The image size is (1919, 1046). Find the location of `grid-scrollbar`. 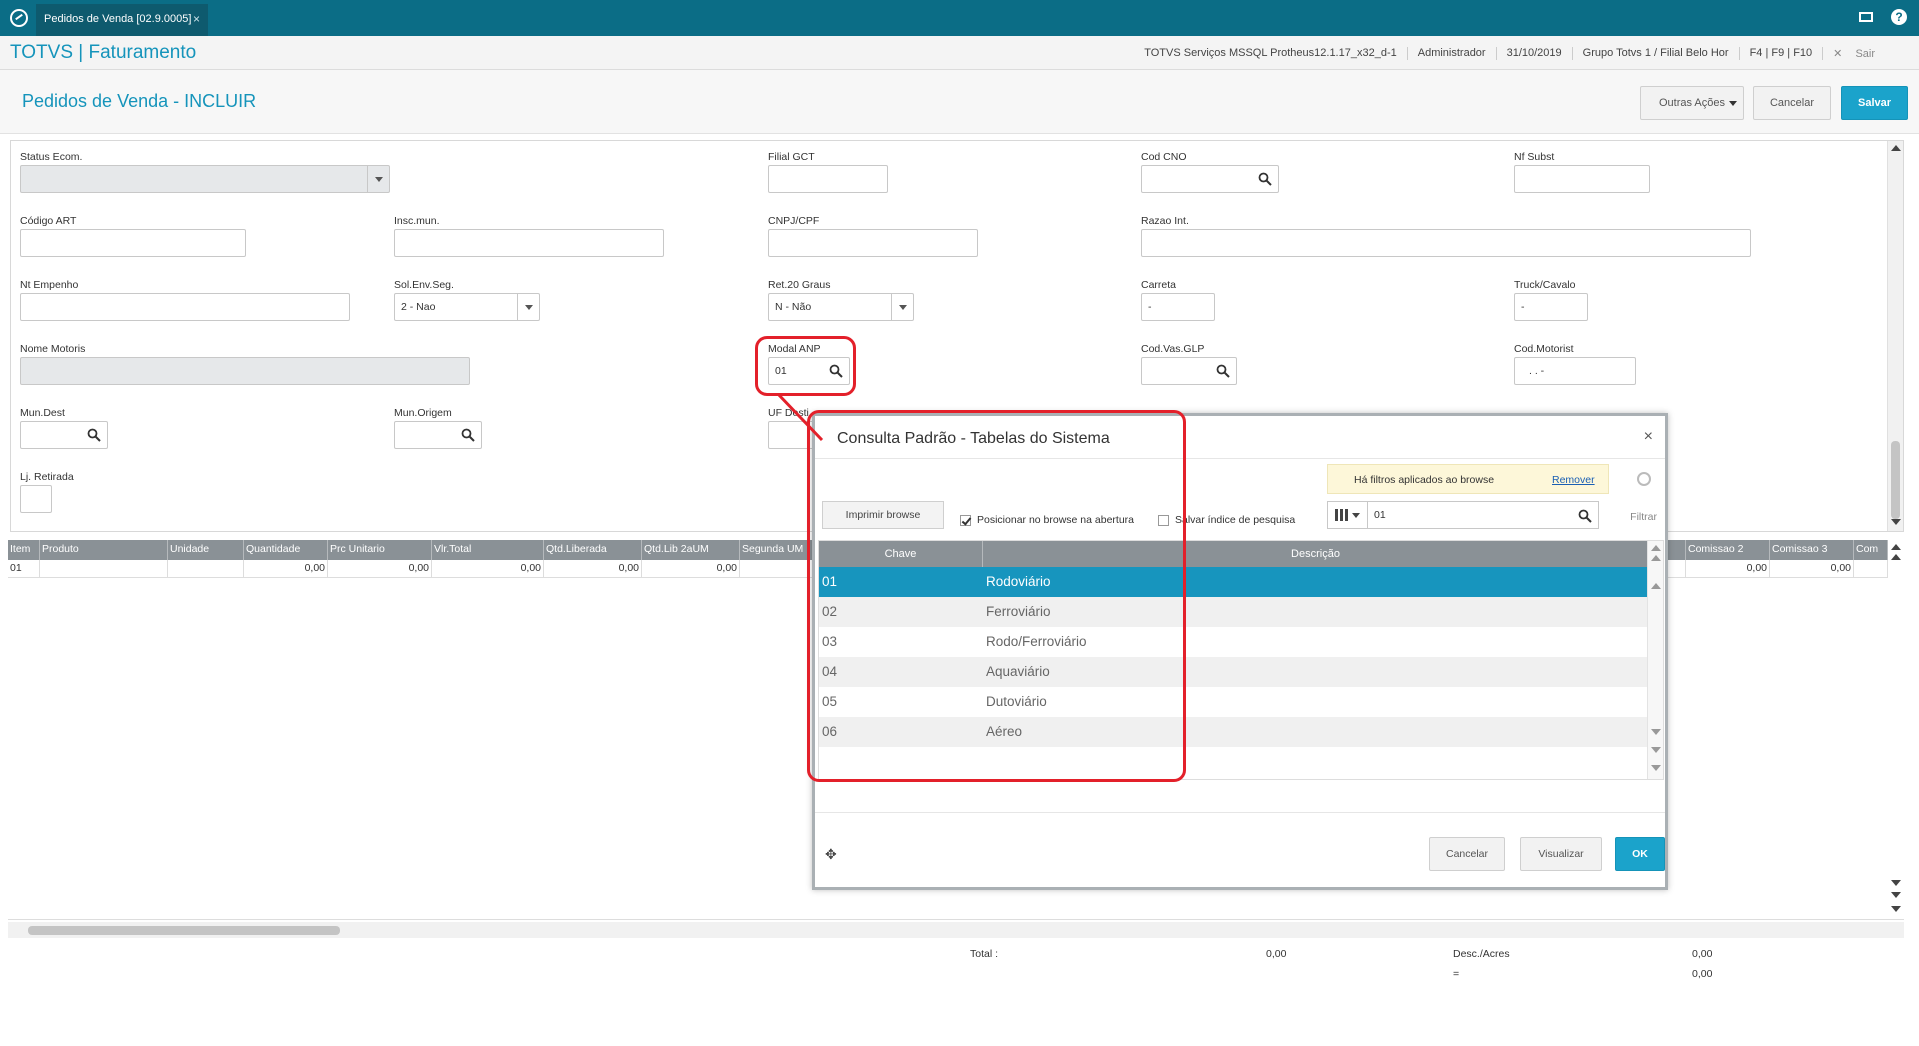

grid-scrollbar is located at coordinates (1896, 730).